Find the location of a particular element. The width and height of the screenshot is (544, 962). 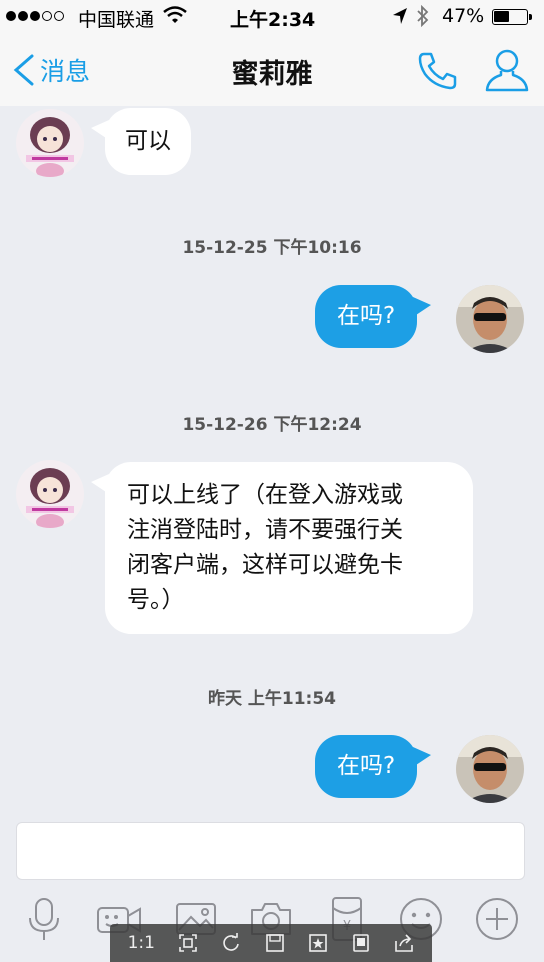

zoom-actual-size-button: 1:1 is located at coordinates (141, 943).